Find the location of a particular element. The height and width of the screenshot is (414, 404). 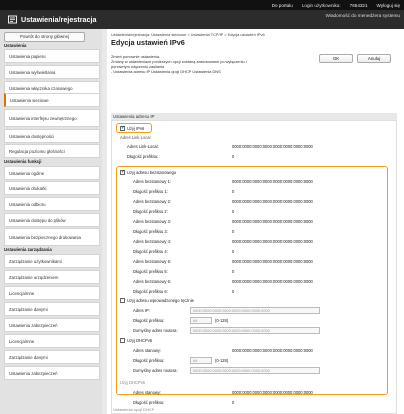

portal-link: Do portalu is located at coordinates (282, 5).